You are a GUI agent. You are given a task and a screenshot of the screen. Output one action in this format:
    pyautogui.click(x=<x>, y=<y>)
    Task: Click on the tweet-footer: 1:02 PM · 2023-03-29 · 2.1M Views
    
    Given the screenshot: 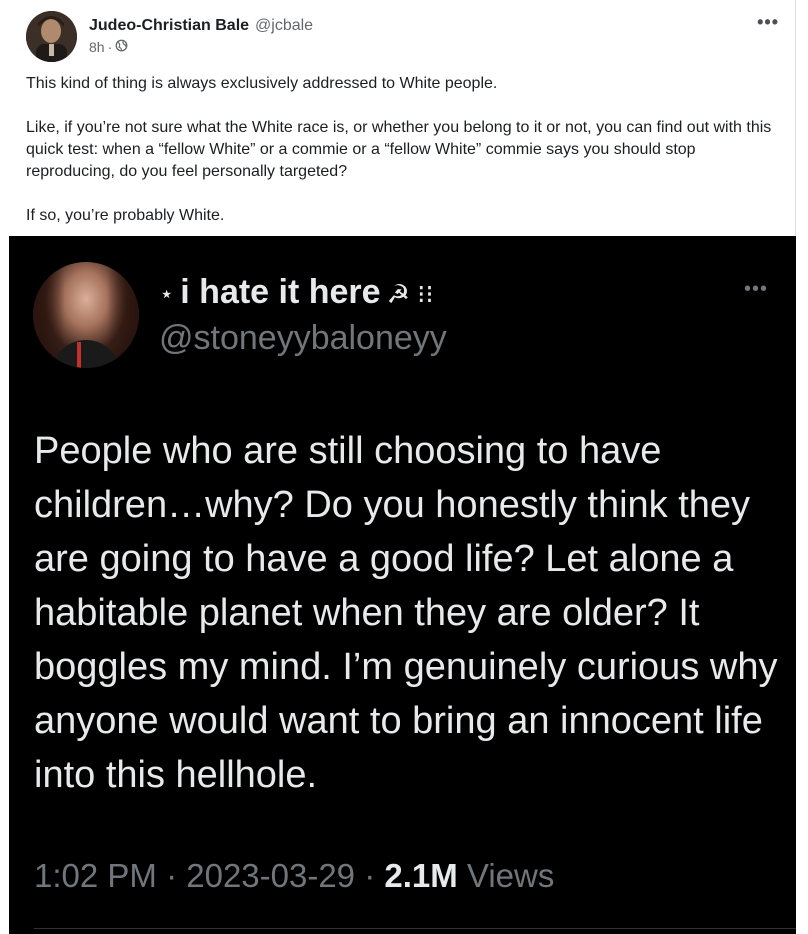 What is the action you would take?
    pyautogui.click(x=294, y=876)
    